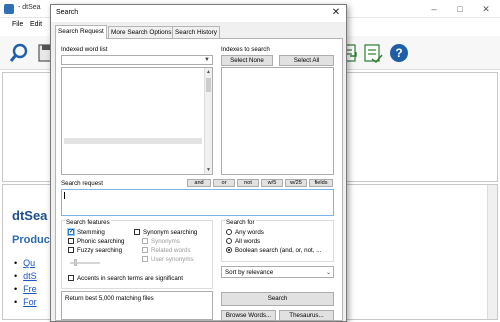 The height and width of the screenshot is (322, 500). Describe the element at coordinates (84, 49) in the screenshot. I see `indexed-word-list-label: Indexed word list` at that location.